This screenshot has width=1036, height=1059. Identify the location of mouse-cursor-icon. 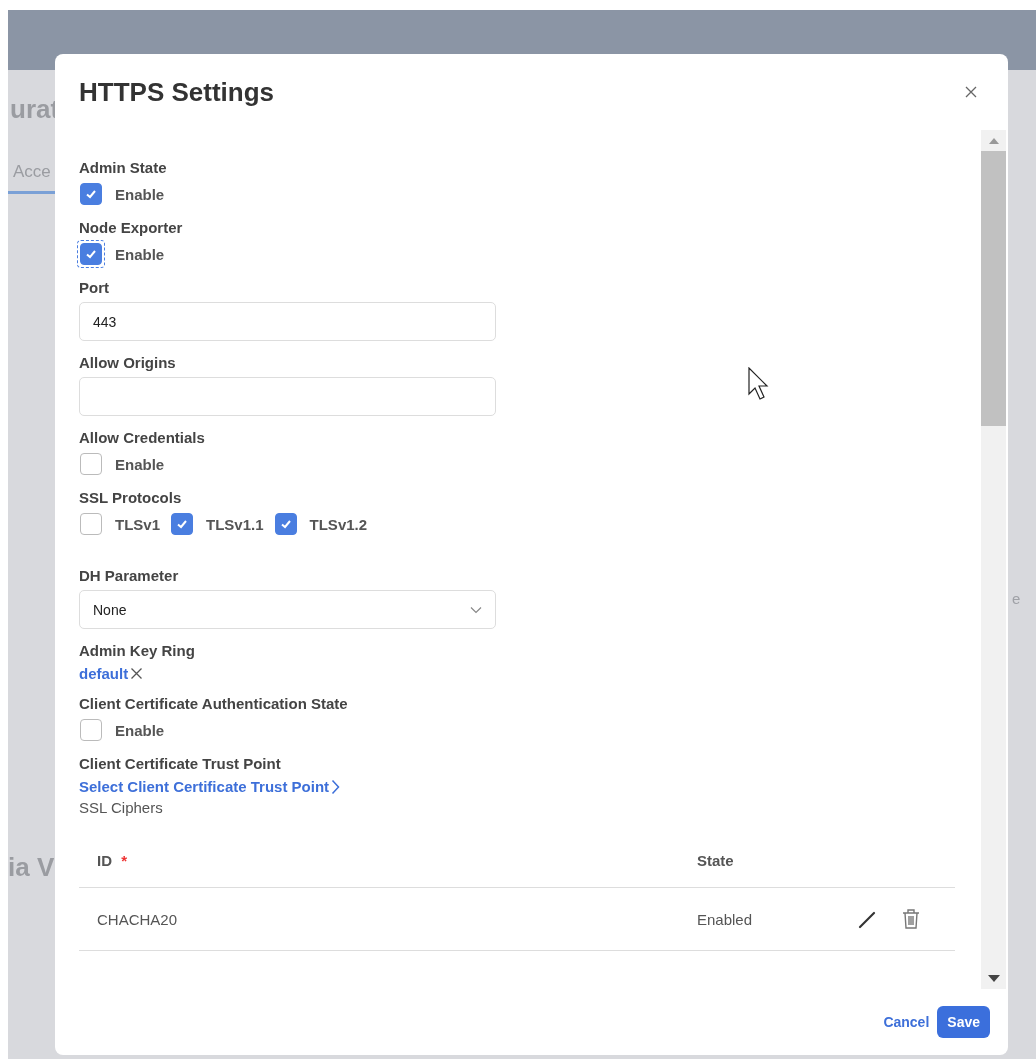
(759, 384).